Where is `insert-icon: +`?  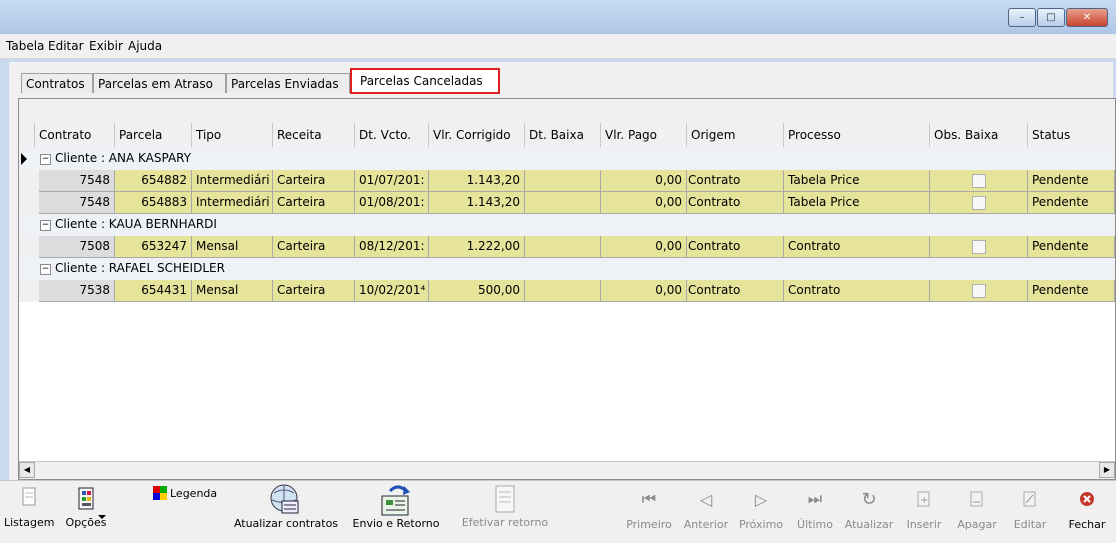 insert-icon: + is located at coordinates (924, 499).